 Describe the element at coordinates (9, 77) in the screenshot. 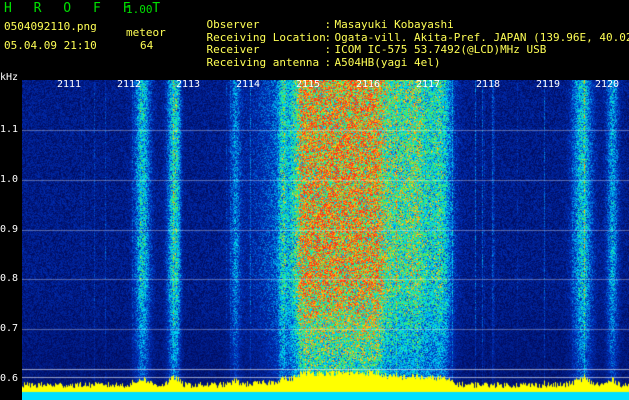

I see `y-axis-unit: kHz` at that location.